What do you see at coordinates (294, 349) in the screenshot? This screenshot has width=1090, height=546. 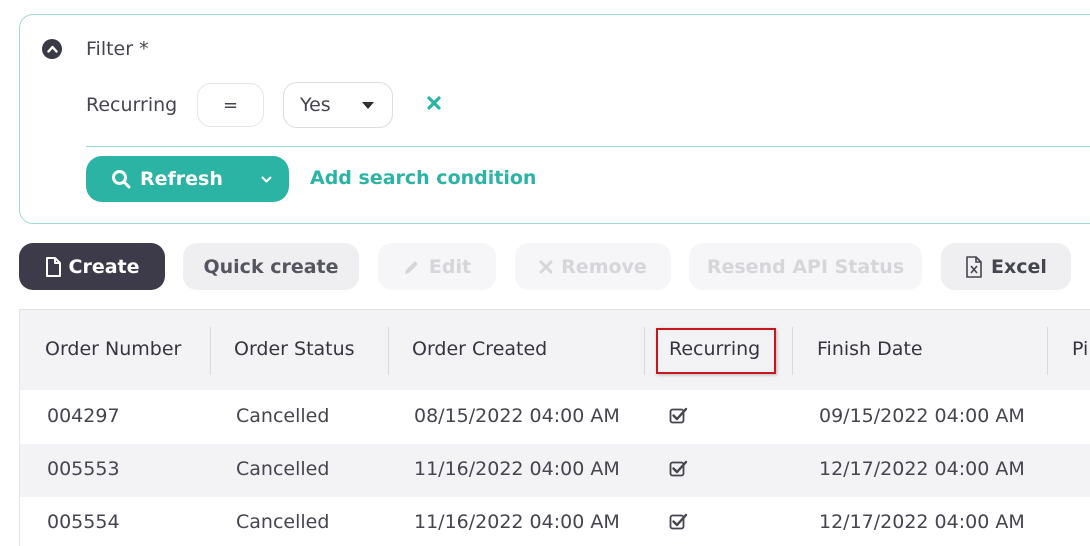 I see `column-header-order-status: Order Status` at bounding box center [294, 349].